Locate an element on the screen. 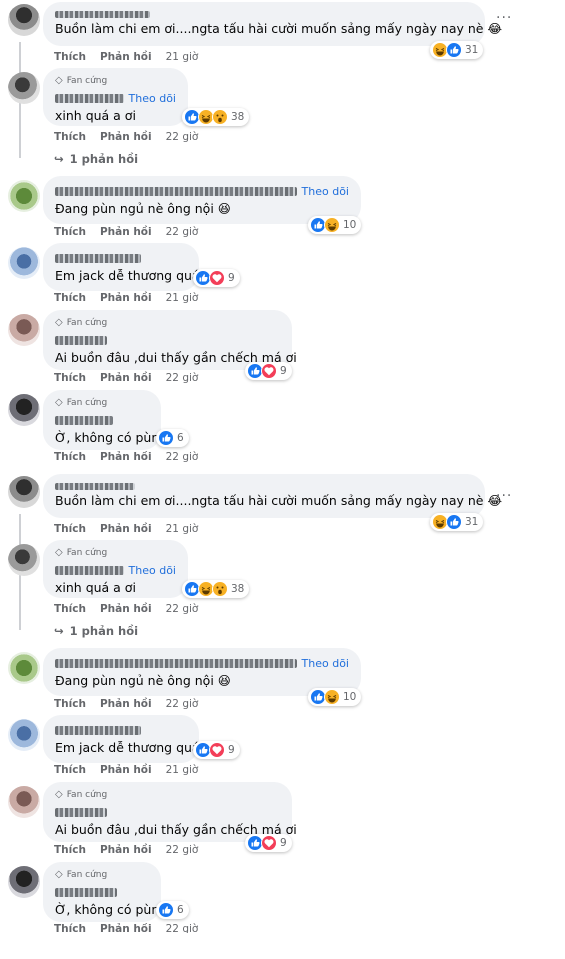 The image size is (565, 959). love-reaction-icon is located at coordinates (217, 750).